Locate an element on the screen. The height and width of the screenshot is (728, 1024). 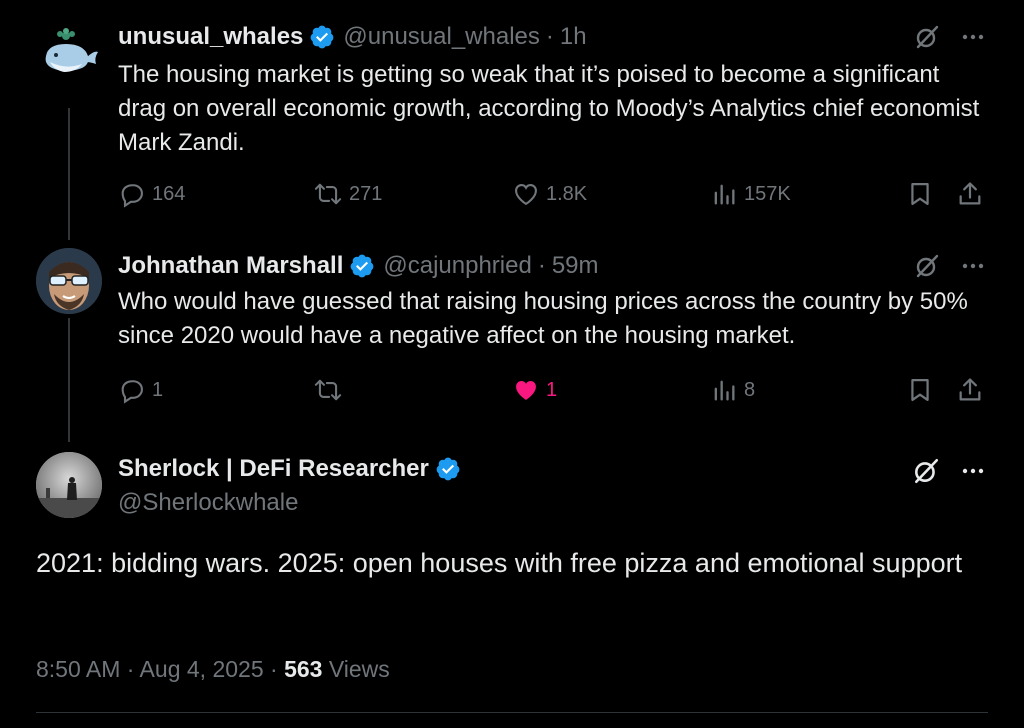
reply-count: 1 is located at coordinates (158, 389).